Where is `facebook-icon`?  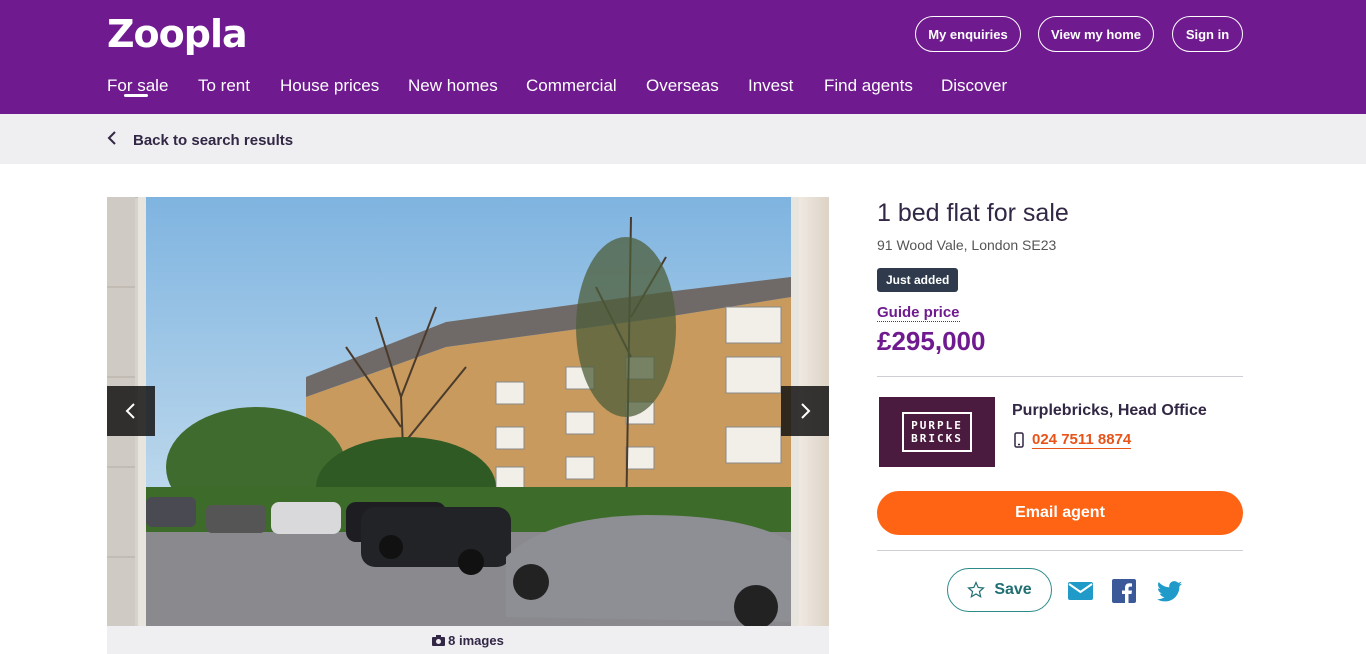 facebook-icon is located at coordinates (1124, 591).